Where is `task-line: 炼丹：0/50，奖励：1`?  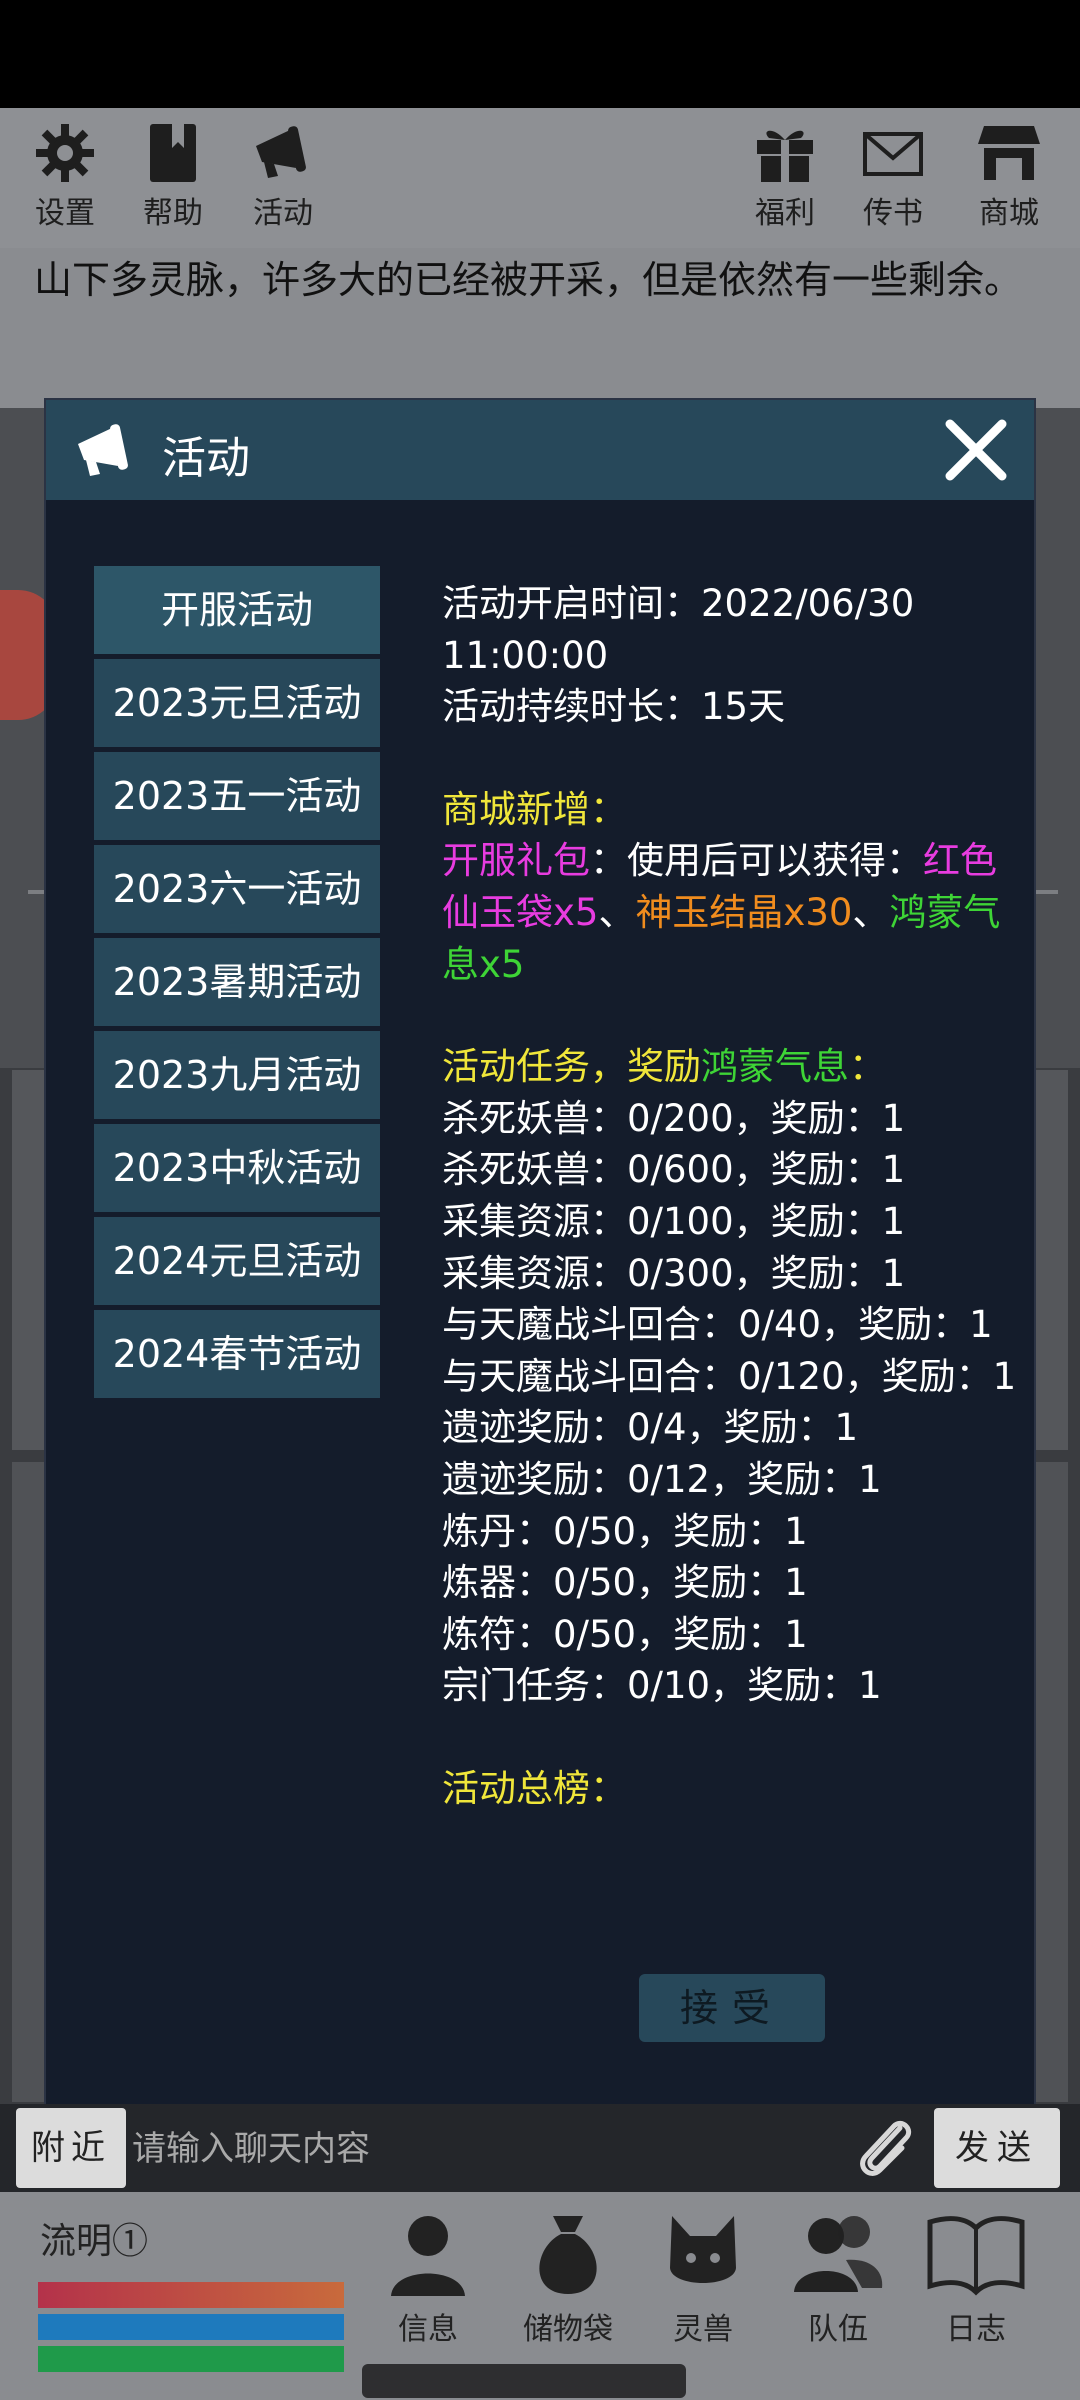 task-line: 炼丹：0/50，奖励：1 is located at coordinates (625, 1531).